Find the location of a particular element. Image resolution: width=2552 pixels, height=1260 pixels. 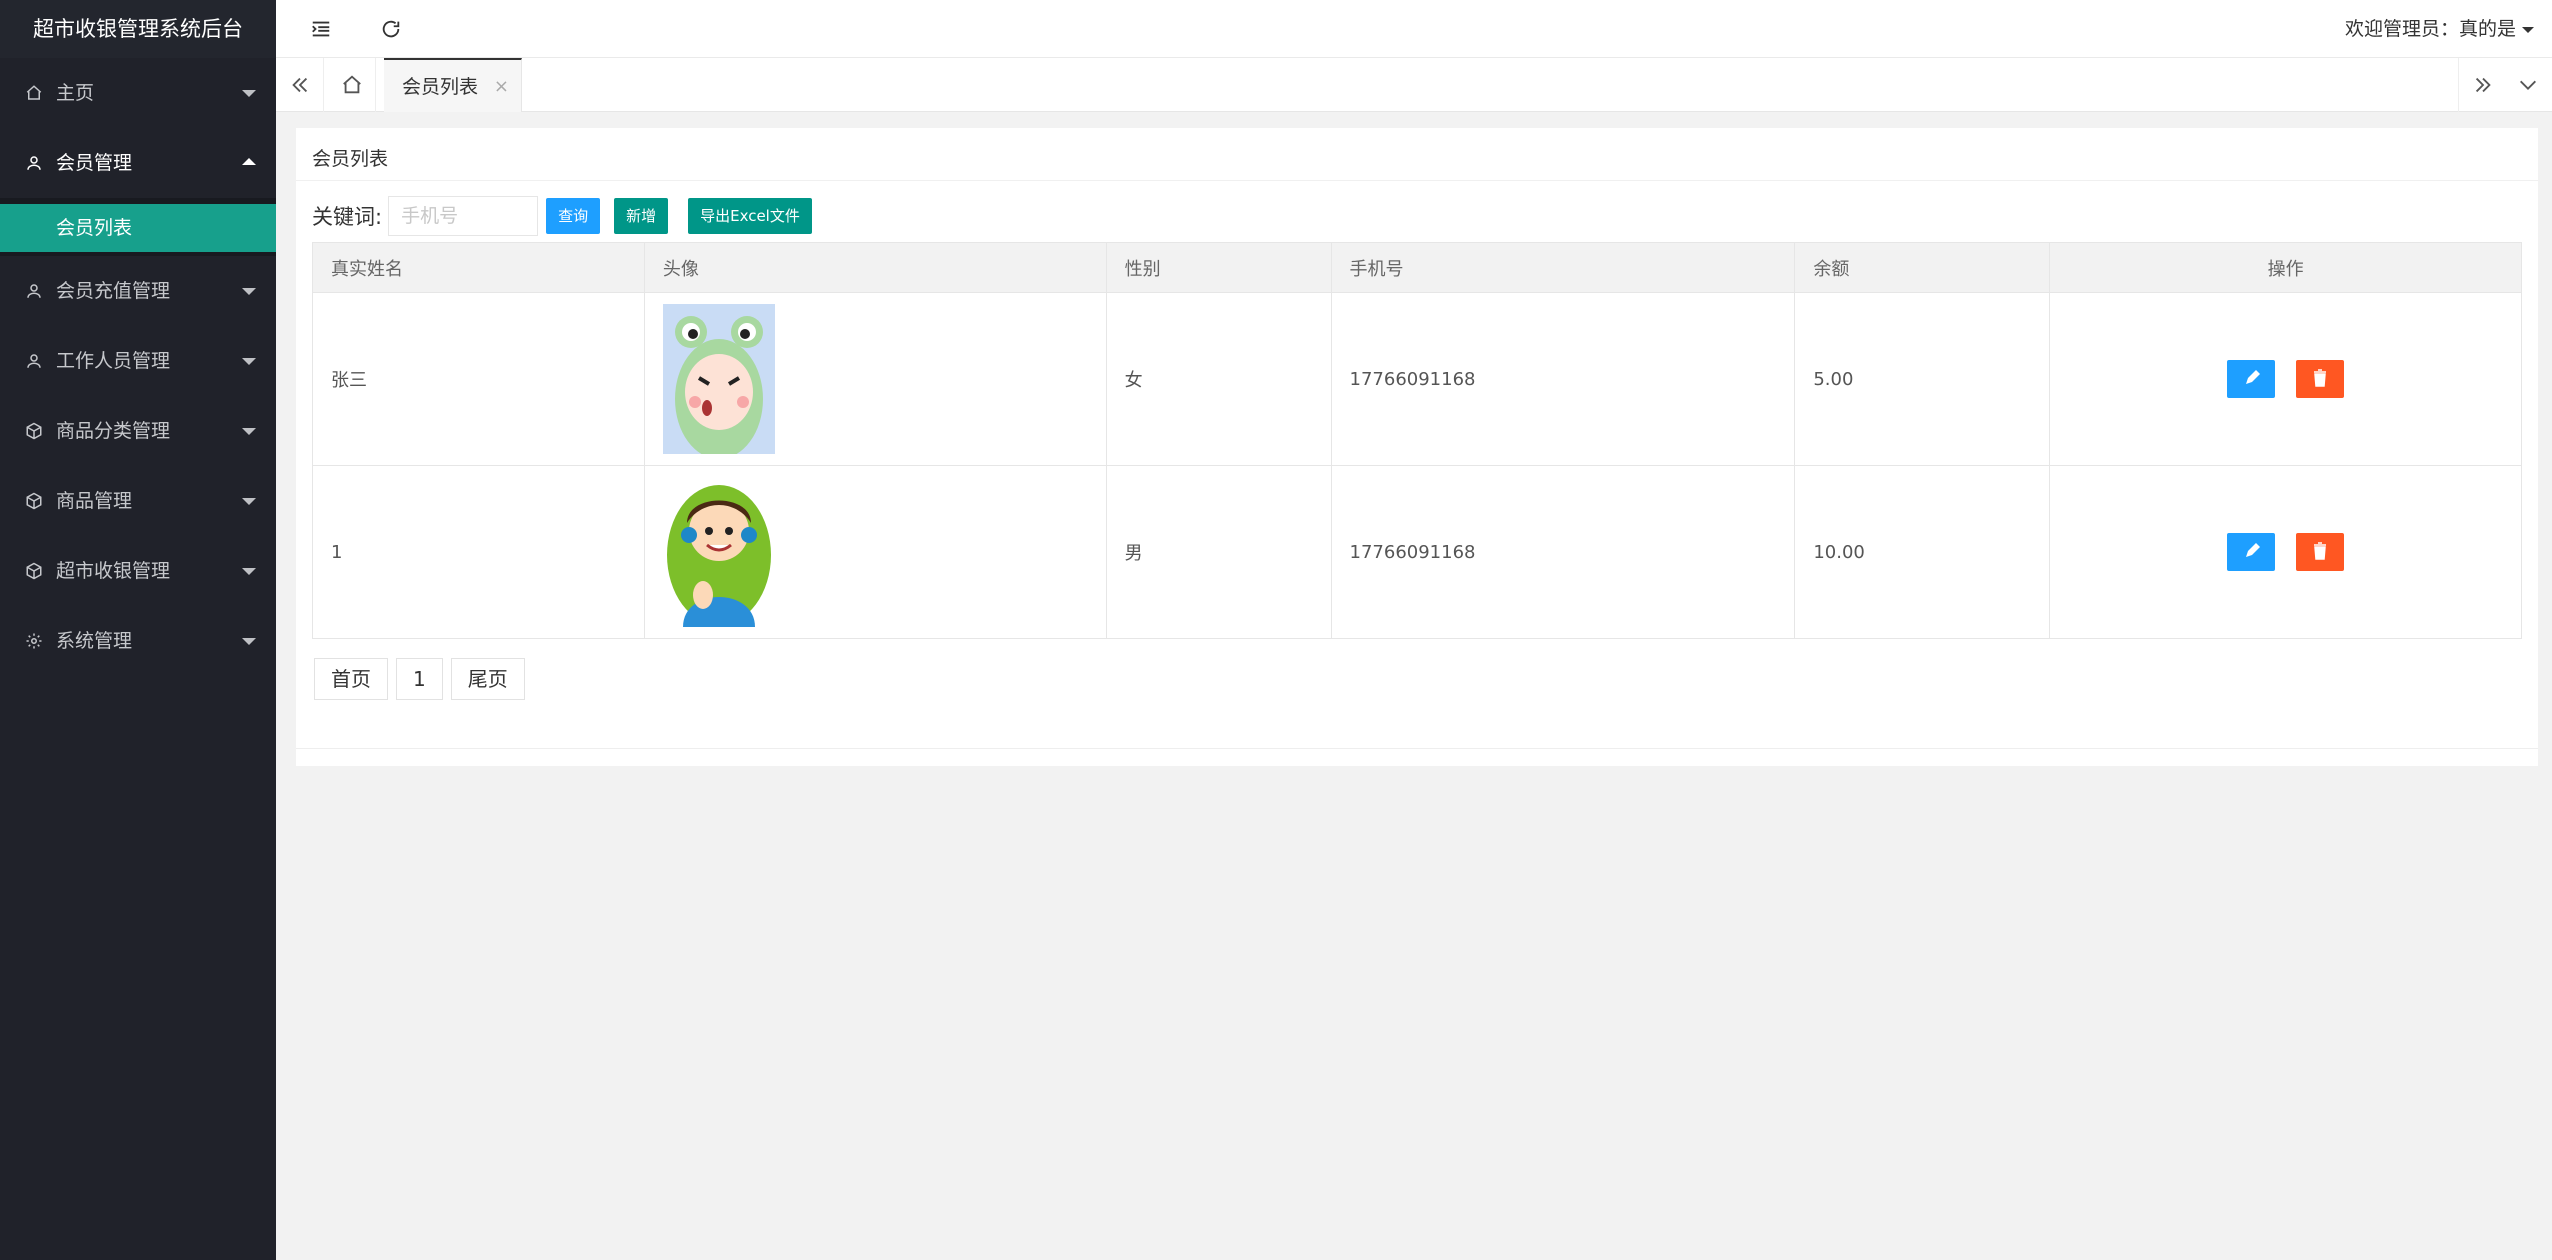

refresh-icon is located at coordinates (391, 29).